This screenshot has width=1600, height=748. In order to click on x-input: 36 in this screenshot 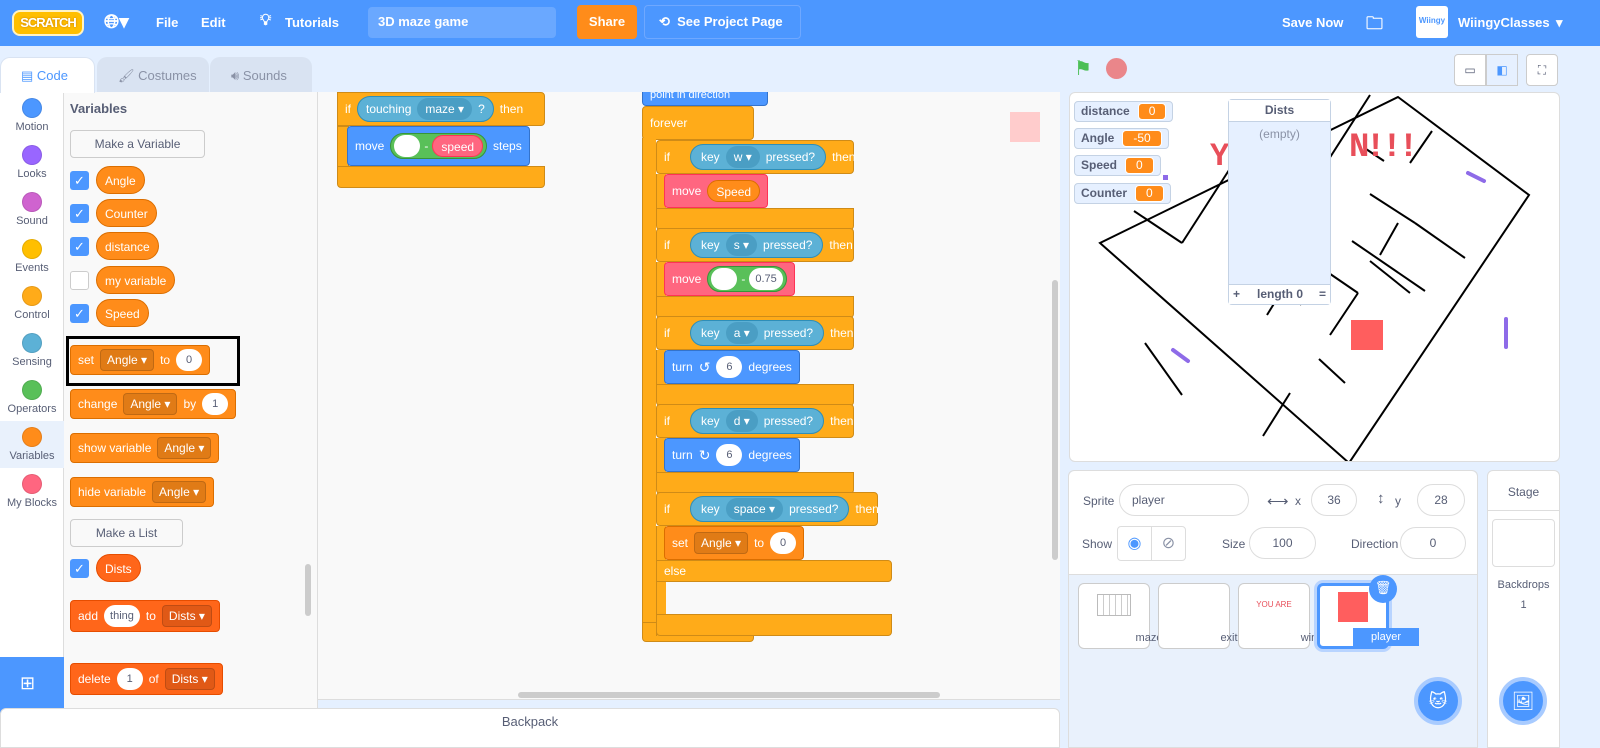, I will do `click(1334, 500)`.